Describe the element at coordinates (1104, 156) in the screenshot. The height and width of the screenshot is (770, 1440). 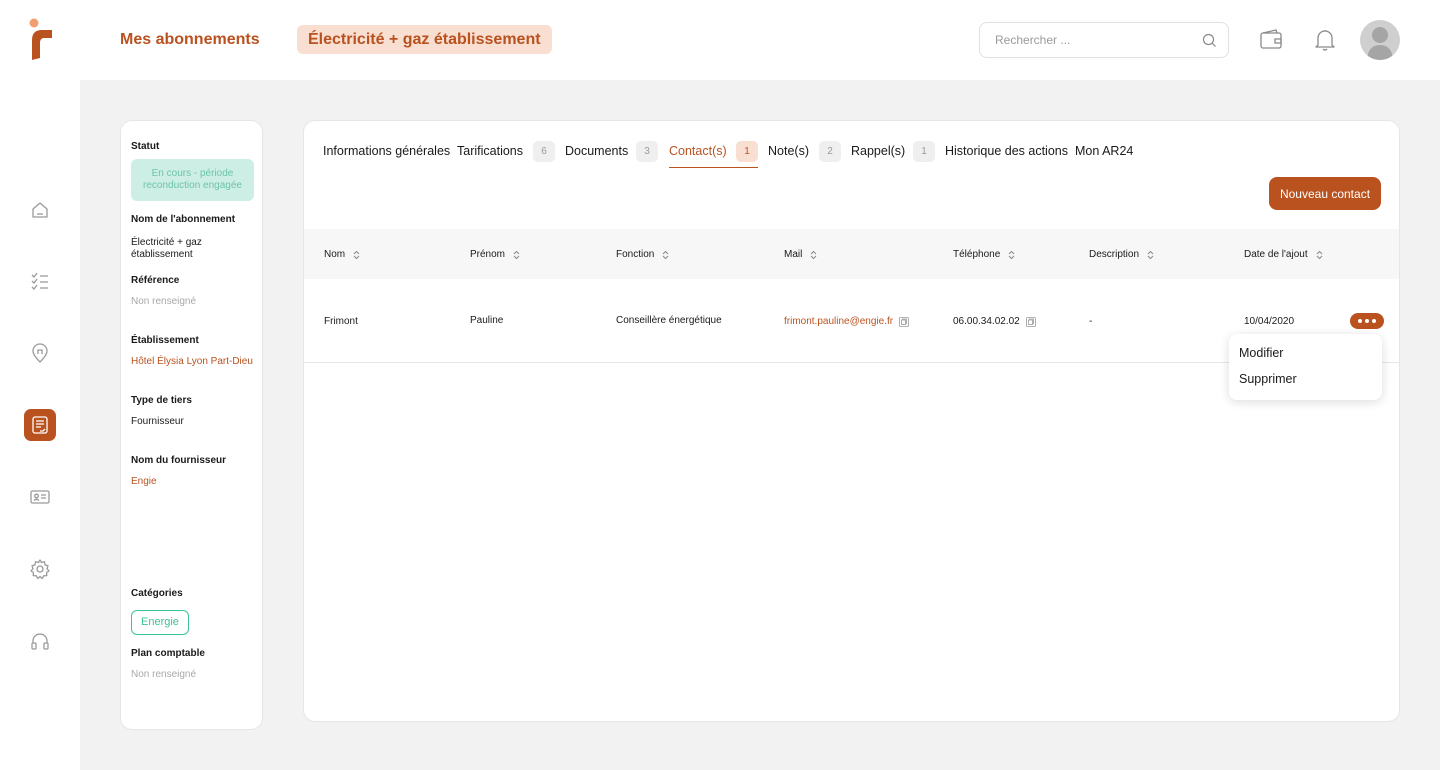
I see `tab-ar24: Mon AR24` at that location.